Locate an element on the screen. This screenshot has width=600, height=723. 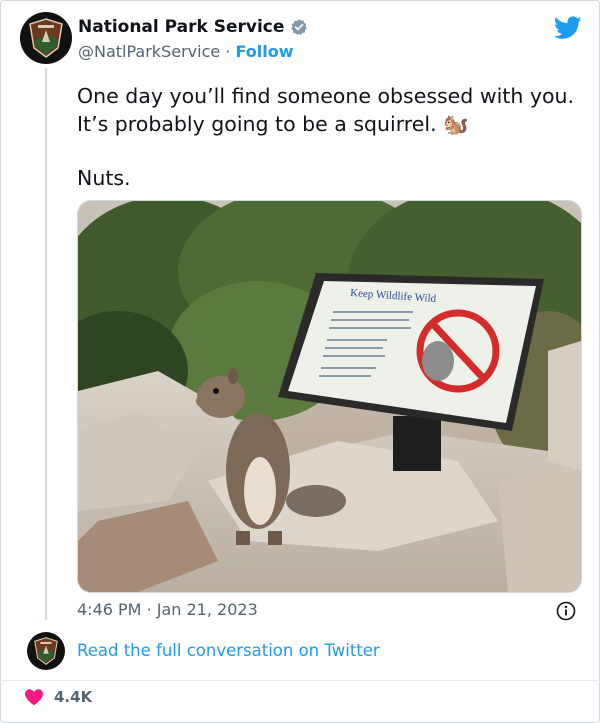
tweet-timestamp: 4:46 PM · Jan 21, 2023 is located at coordinates (167, 609).